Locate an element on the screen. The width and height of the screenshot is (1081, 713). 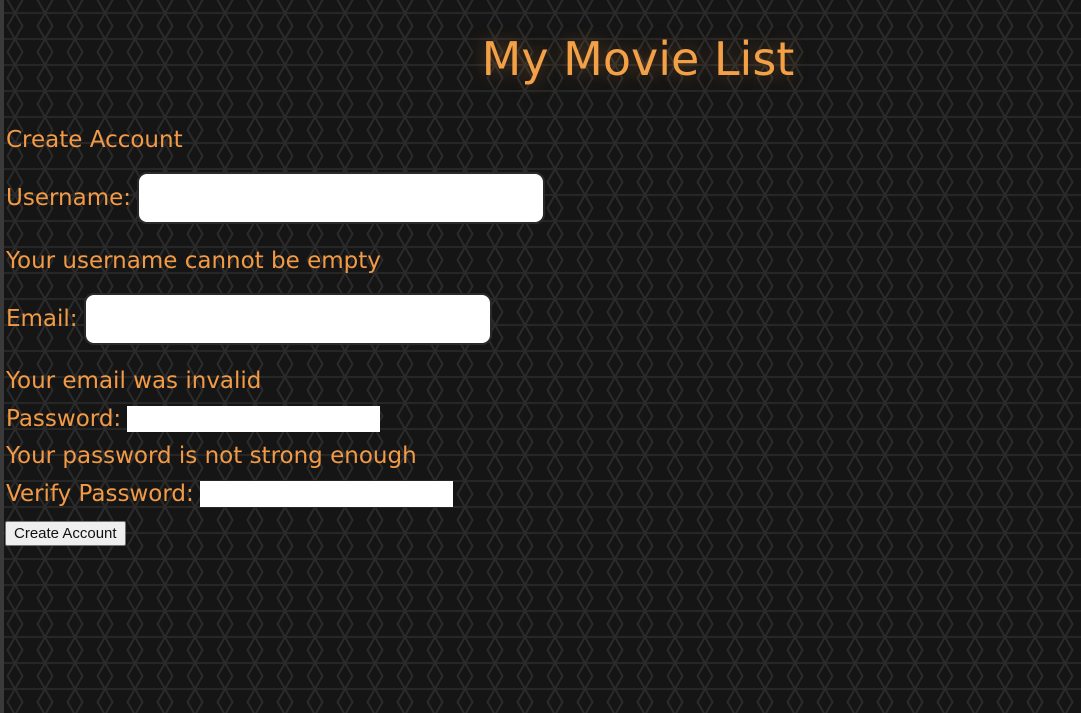
page-left-border is located at coordinates (2, 356).